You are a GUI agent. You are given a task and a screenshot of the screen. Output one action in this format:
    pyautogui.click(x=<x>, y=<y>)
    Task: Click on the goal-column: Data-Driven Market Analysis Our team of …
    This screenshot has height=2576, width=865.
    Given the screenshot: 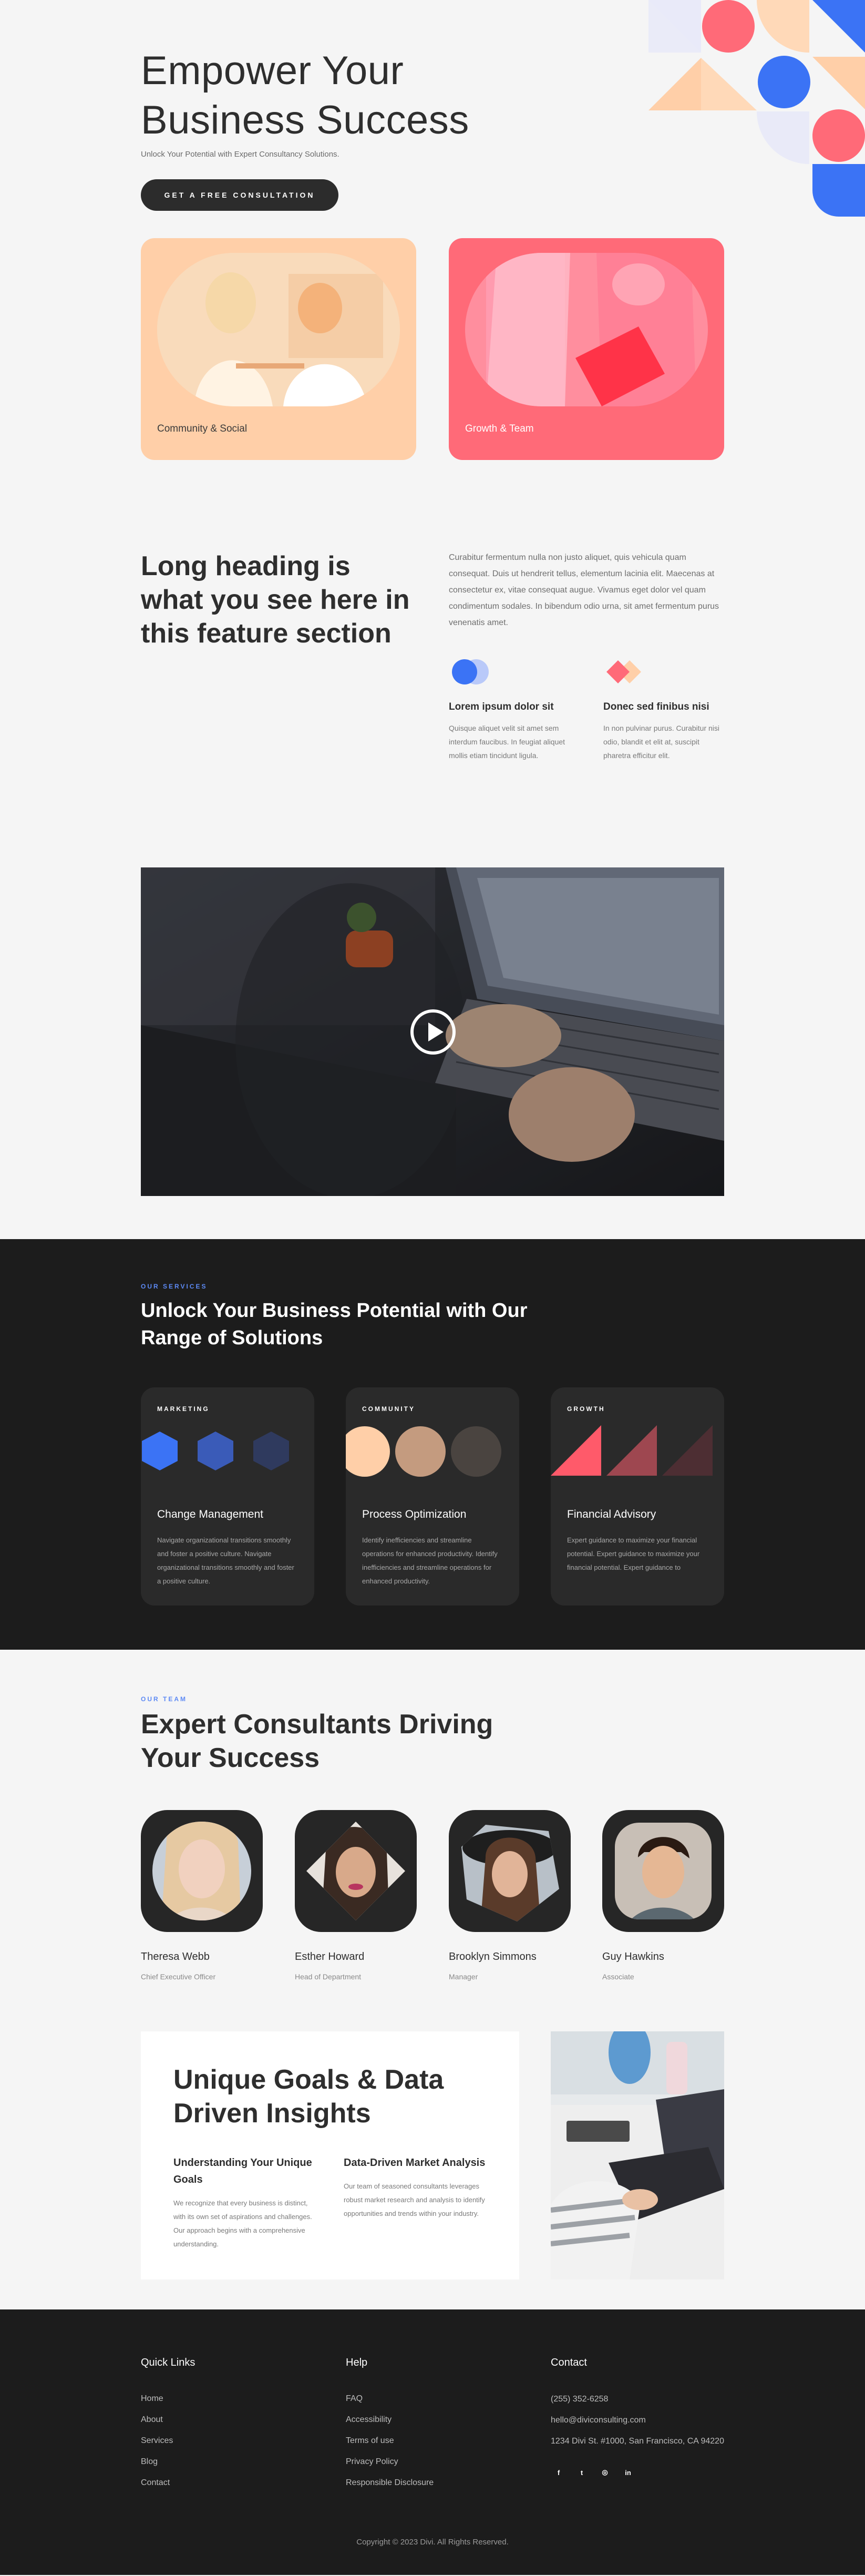 What is the action you would take?
    pyautogui.click(x=415, y=2187)
    